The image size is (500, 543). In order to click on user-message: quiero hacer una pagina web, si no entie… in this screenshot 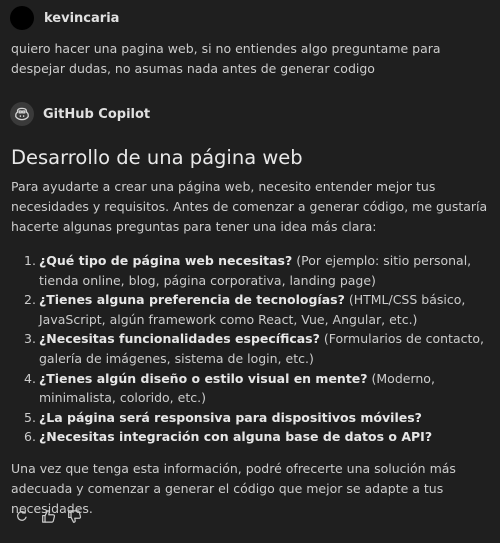, I will do `click(226, 58)`.